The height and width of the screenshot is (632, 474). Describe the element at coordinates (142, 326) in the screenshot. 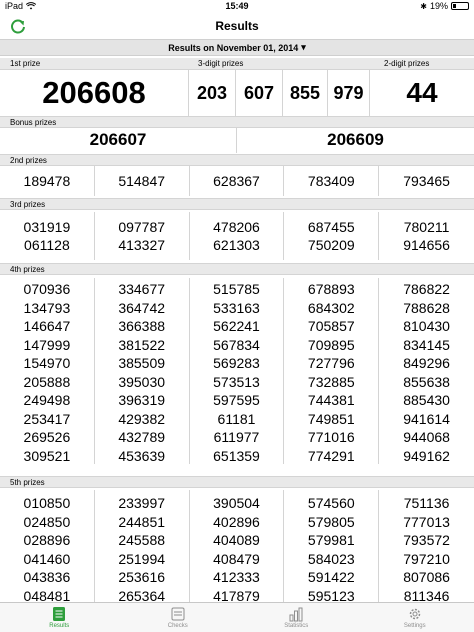

I see `prize-number: 366388` at that location.